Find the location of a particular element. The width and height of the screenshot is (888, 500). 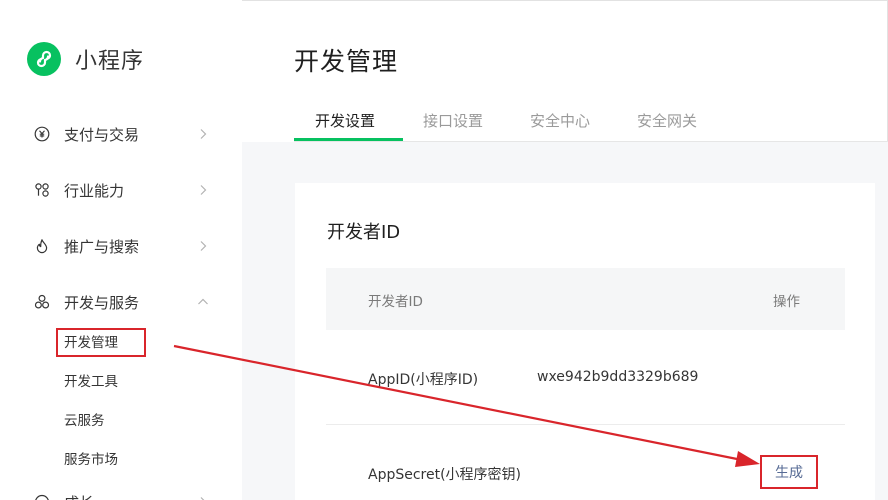

cluster-icon is located at coordinates (42, 302).